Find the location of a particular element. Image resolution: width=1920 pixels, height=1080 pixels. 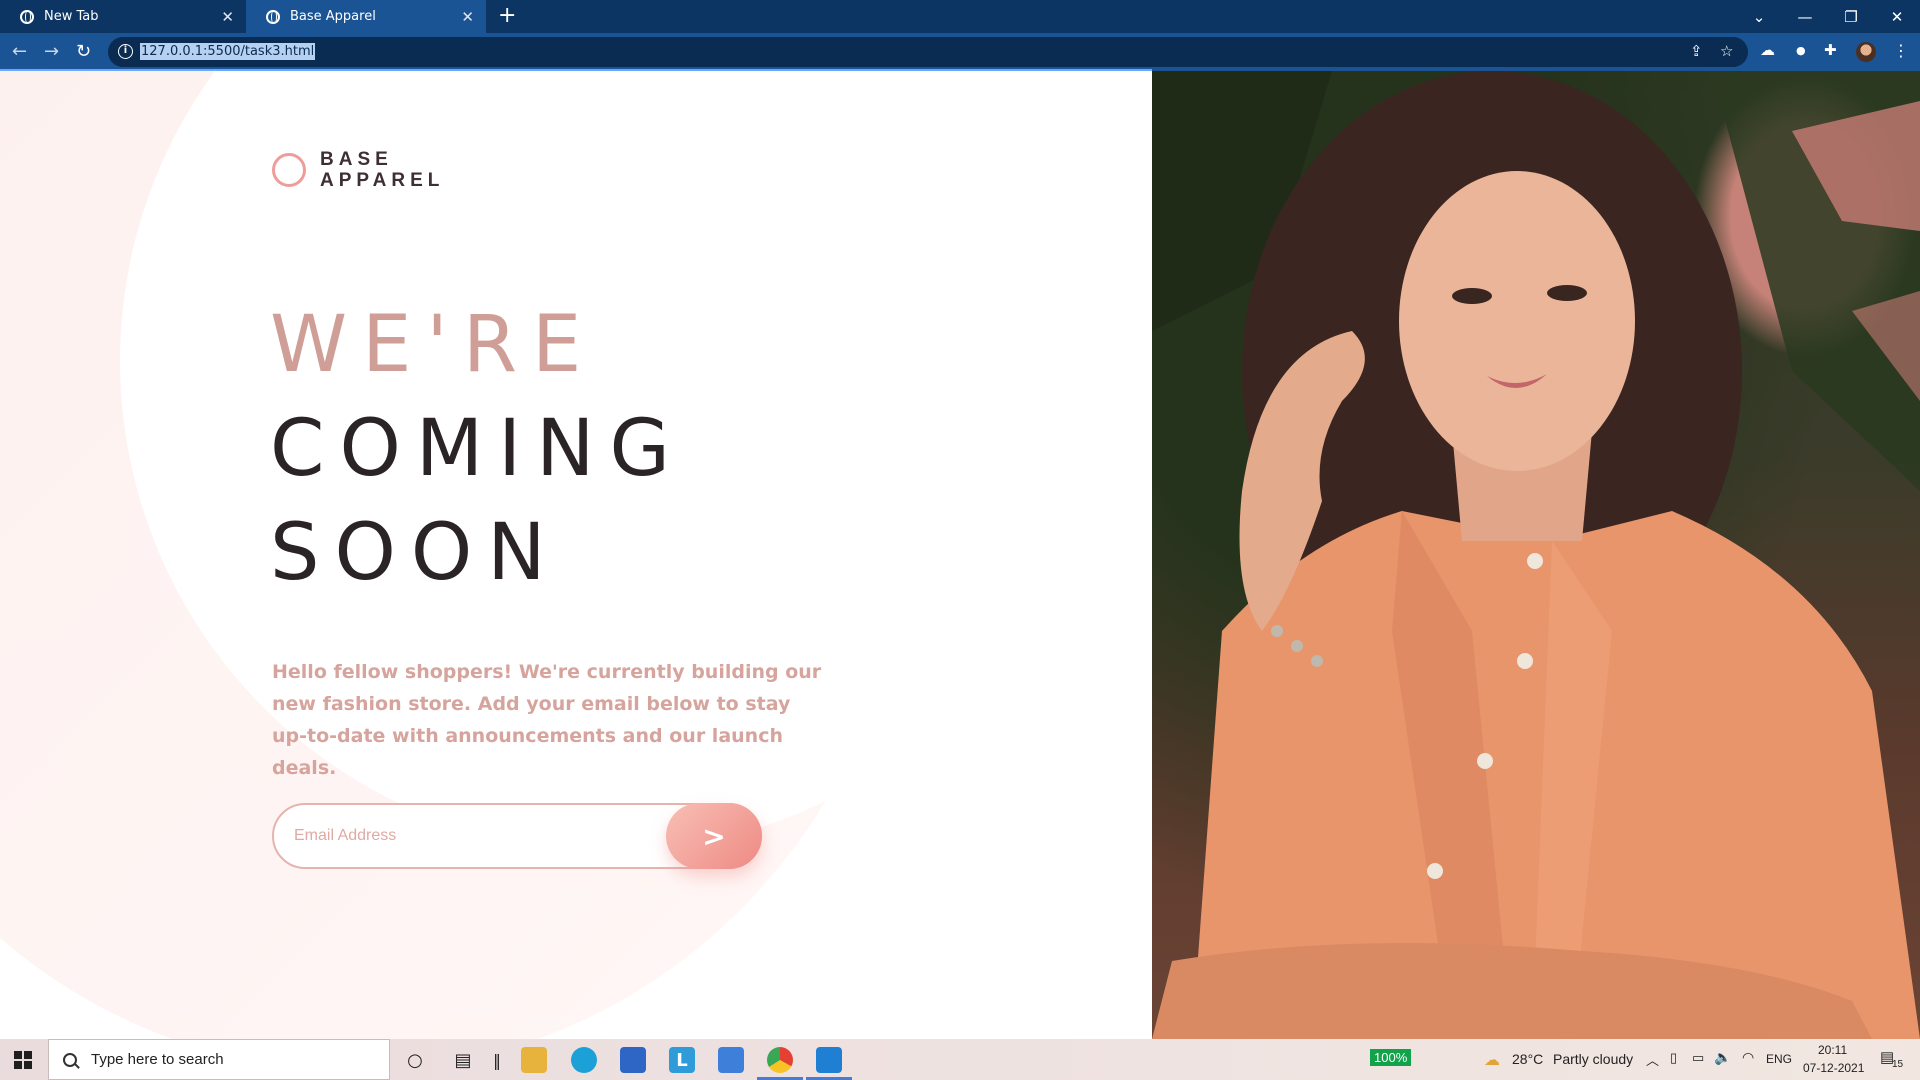

email-field is located at coordinates (459, 836).